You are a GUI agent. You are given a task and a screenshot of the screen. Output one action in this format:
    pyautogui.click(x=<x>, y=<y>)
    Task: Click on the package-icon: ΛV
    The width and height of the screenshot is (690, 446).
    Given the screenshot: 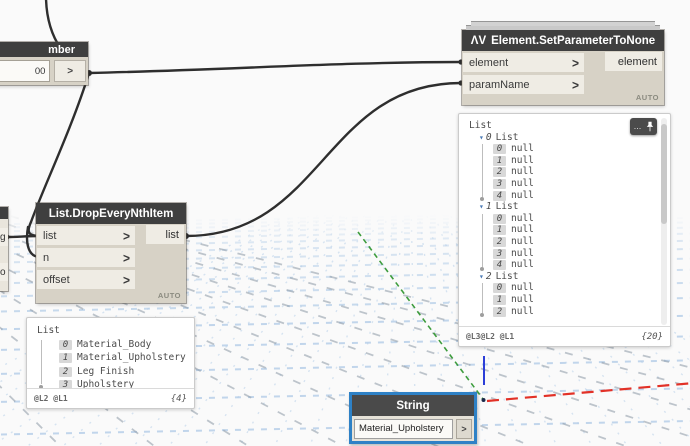 What is the action you would take?
    pyautogui.click(x=478, y=40)
    